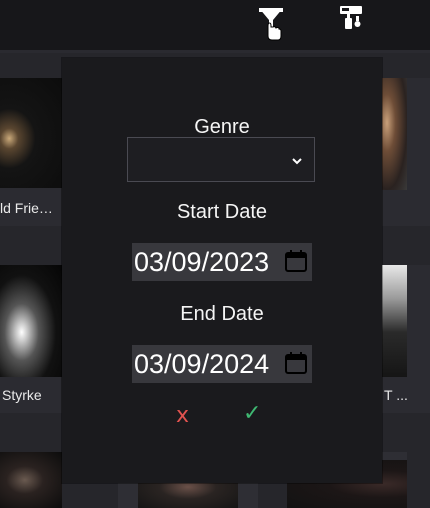 Image resolution: width=430 pixels, height=508 pixels. What do you see at coordinates (202, 364) in the screenshot?
I see `end-date-value: 03/09/2024` at bounding box center [202, 364].